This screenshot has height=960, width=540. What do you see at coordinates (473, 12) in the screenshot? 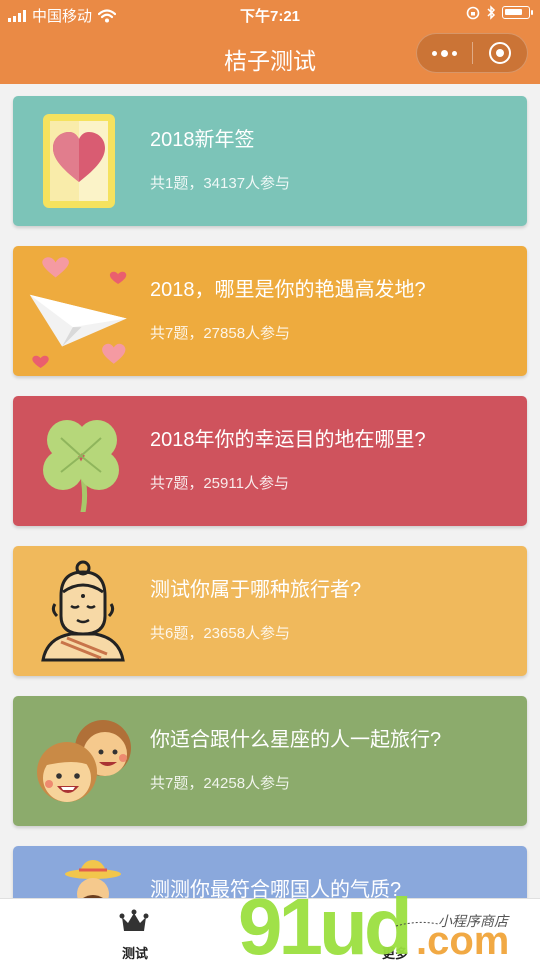
I see `orientation-lock-icon` at bounding box center [473, 12].